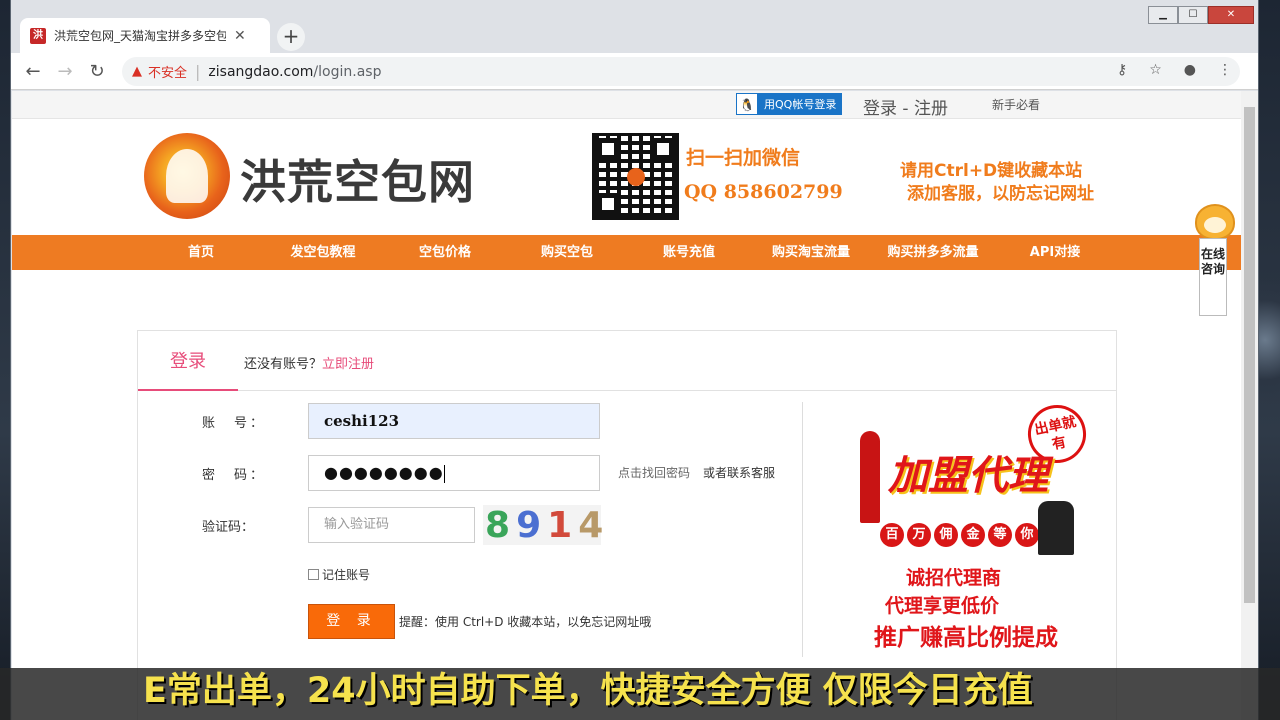 The width and height of the screenshot is (1280, 720). Describe the element at coordinates (681, 71) in the screenshot. I see `address-bar: ▲ 不安全 | zisangdao.com /login.asp ⚷ ☆ ● ⋮` at that location.